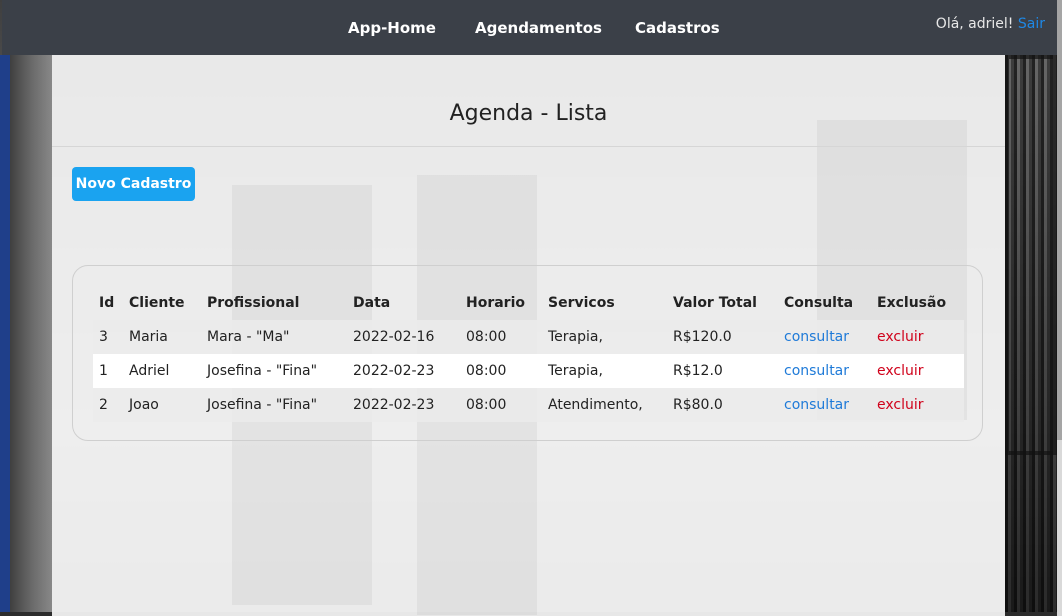 This screenshot has width=1062, height=616. Describe the element at coordinates (157, 303) in the screenshot. I see `column-header-cliente: Cliente` at that location.